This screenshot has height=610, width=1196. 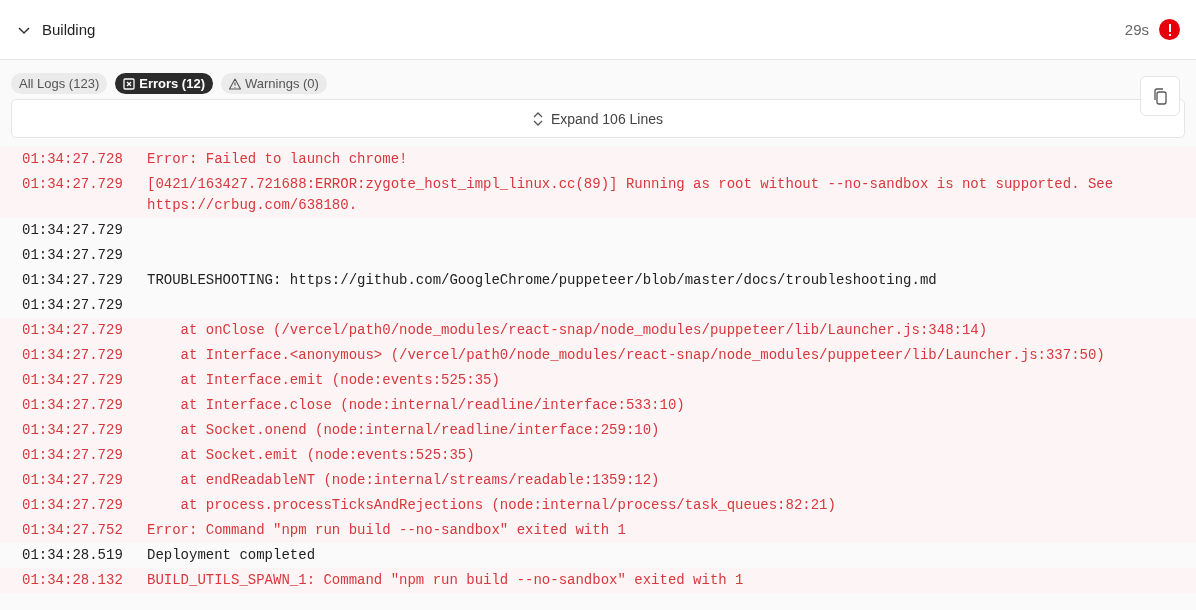 I want to click on log-timestamp: 01:34:27.728, so click(x=73, y=159).